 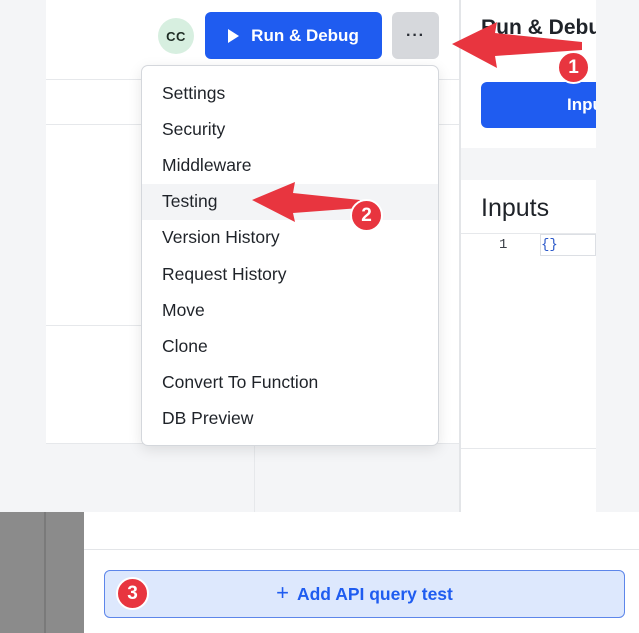 What do you see at coordinates (549, 245) in the screenshot?
I see `code-text: {}` at bounding box center [549, 245].